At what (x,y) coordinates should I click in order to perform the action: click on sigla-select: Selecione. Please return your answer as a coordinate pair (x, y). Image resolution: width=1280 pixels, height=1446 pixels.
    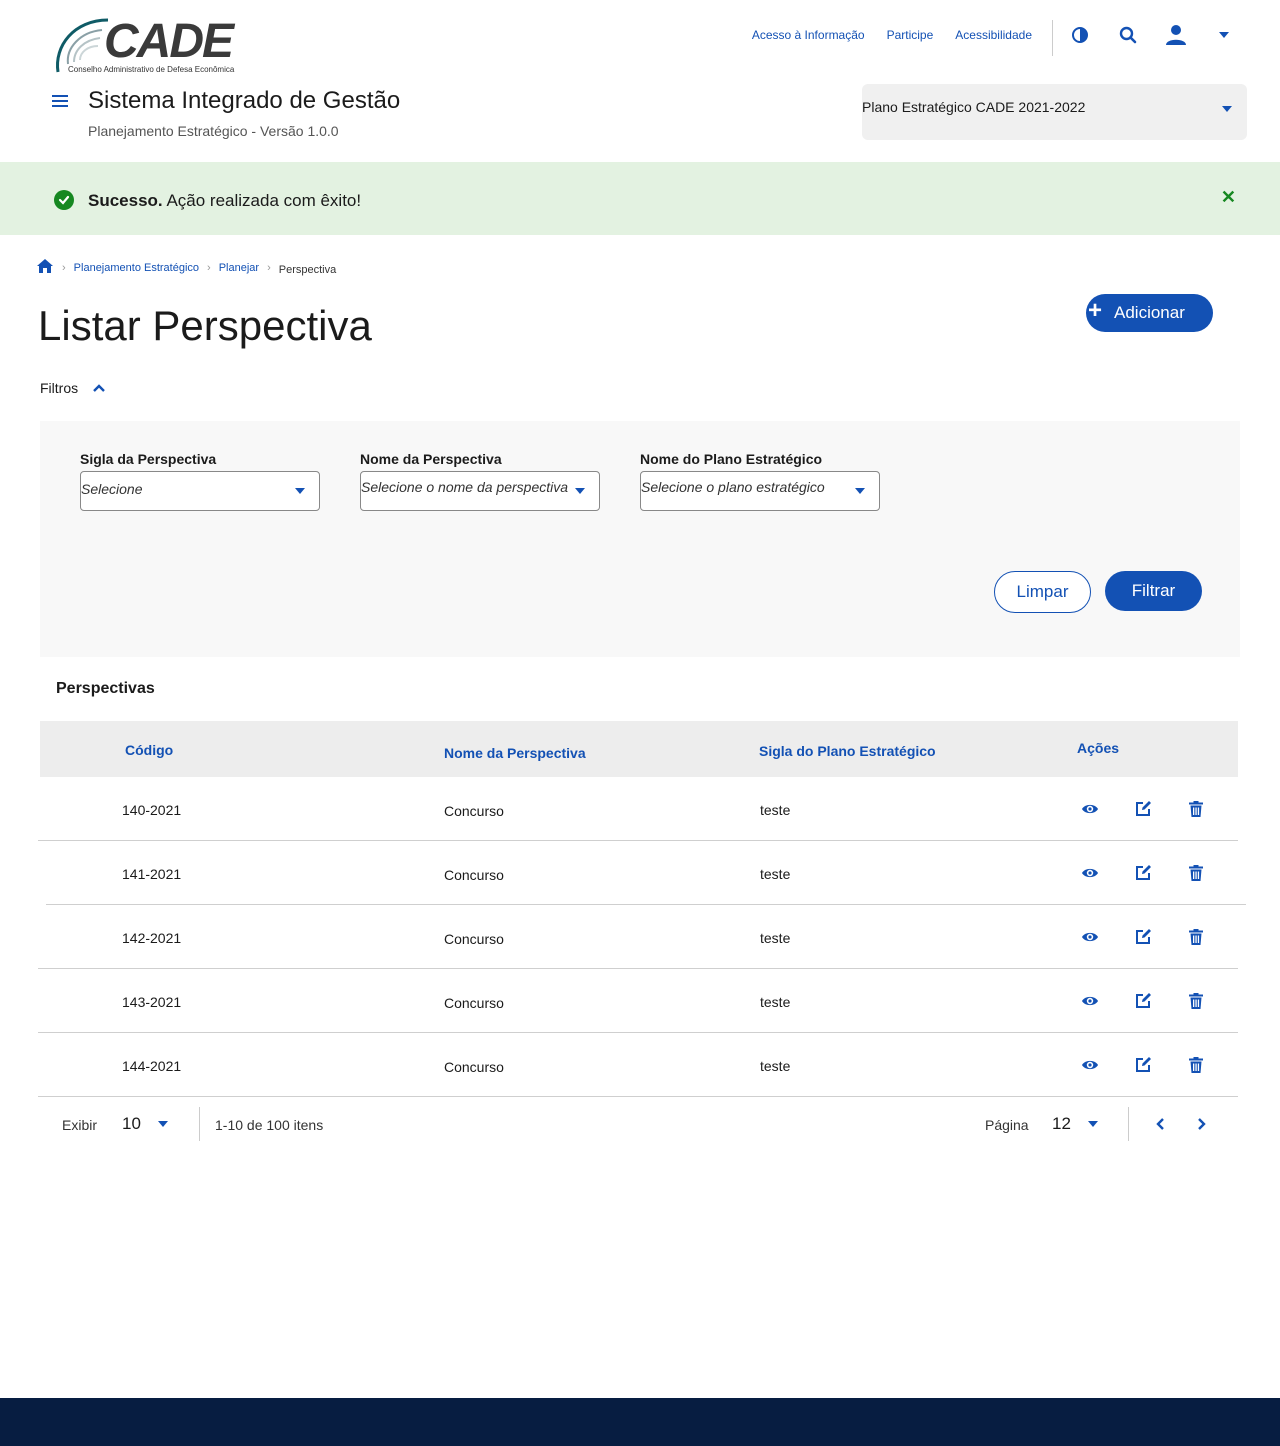
    Looking at the image, I should click on (200, 491).